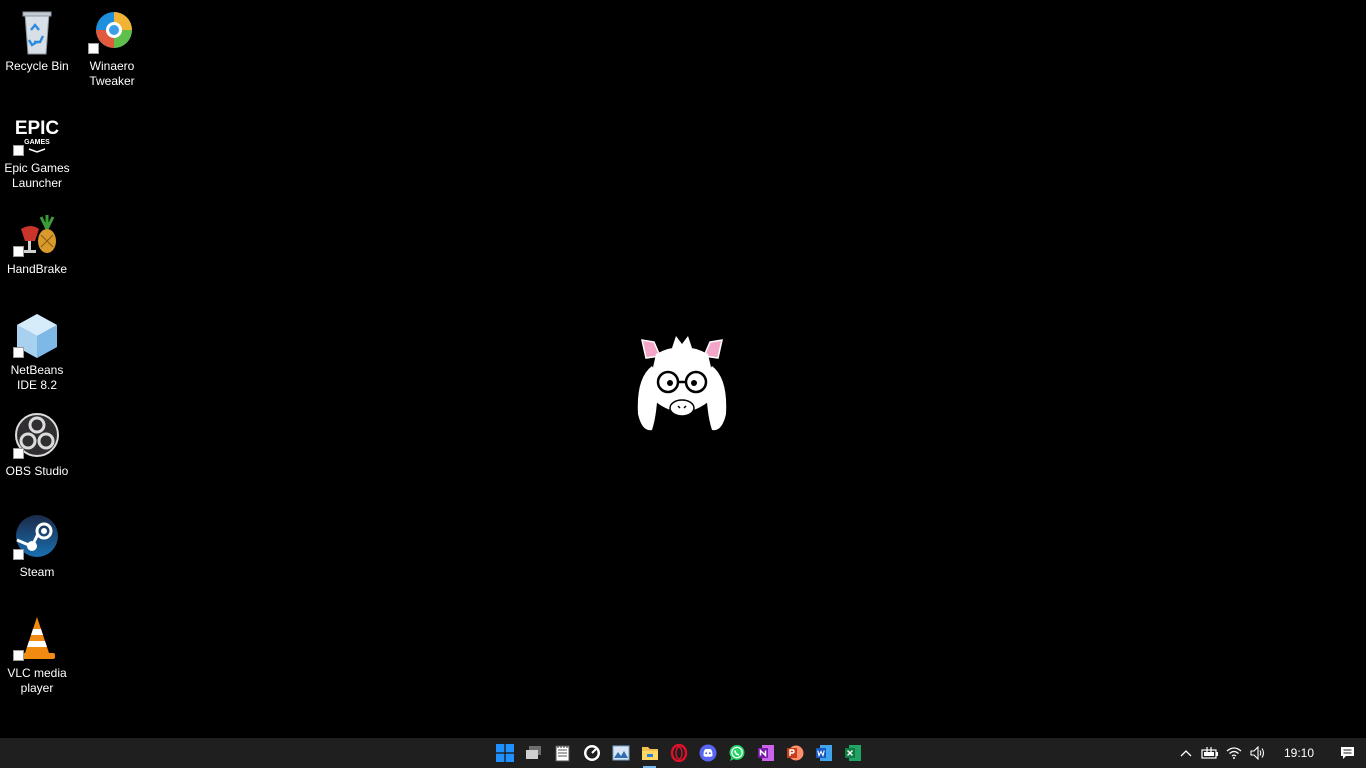  I want to click on recycle-bin-icon, so click(37, 32).